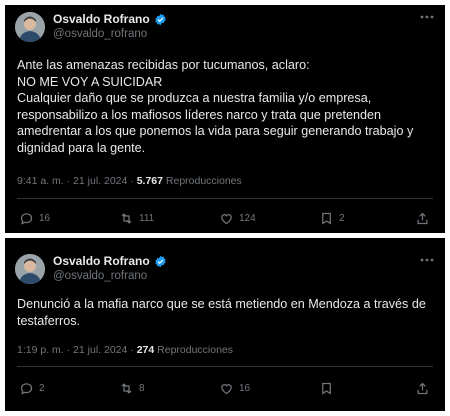 This screenshot has width=450, height=416. I want to click on view-count: 274, so click(145, 350).